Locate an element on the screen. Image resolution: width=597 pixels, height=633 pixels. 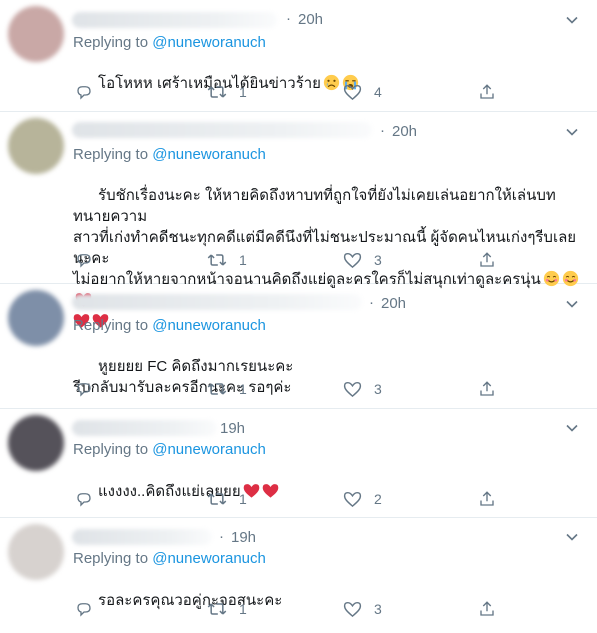
like-button: 2 is located at coordinates (362, 499).